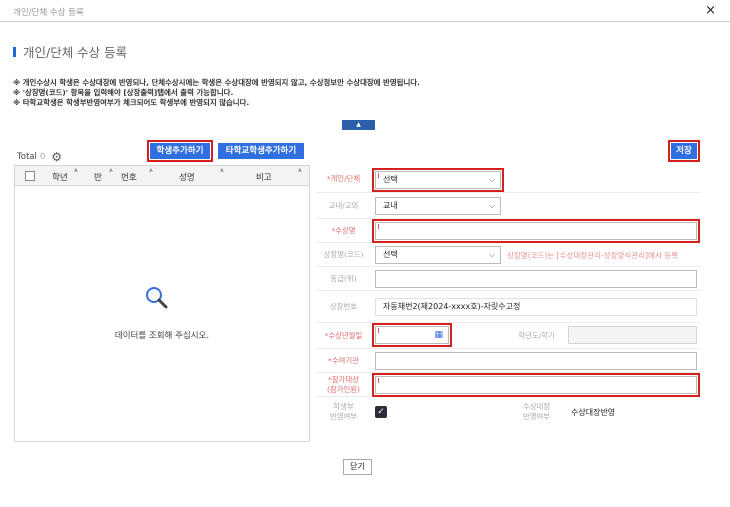 This screenshot has height=507, width=730. Describe the element at coordinates (343, 178) in the screenshot. I see `type-label: *개인/단체` at that location.